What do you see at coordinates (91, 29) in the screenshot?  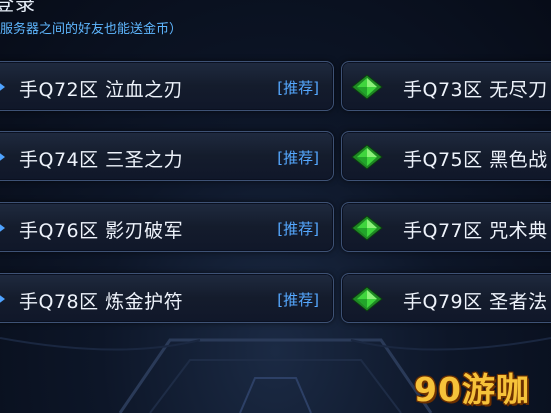 I see `page-subtitle: 服务器之间的好友也能送金币）` at bounding box center [91, 29].